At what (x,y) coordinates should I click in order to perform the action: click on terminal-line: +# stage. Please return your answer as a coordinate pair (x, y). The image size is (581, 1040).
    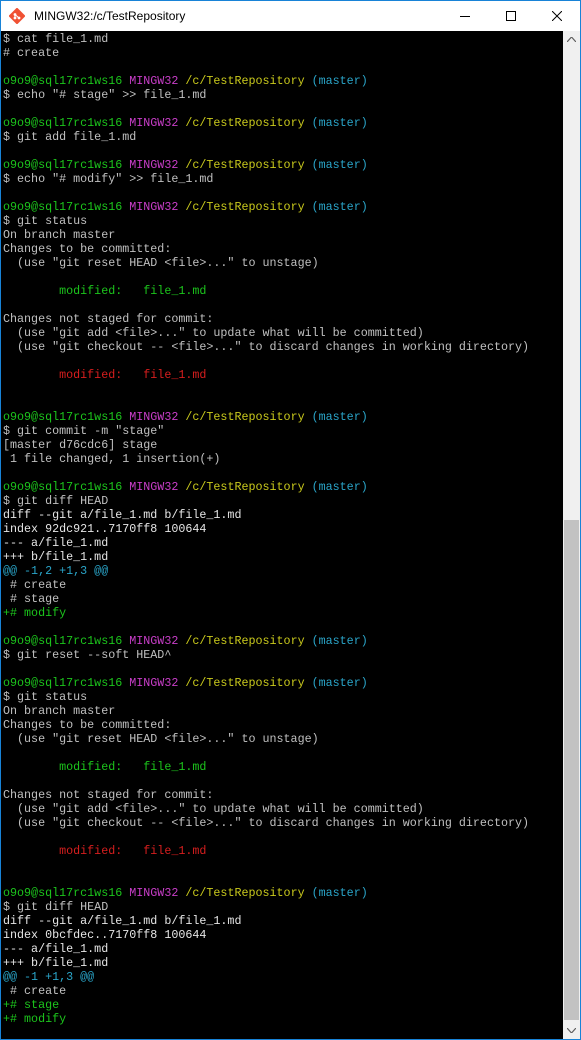
    Looking at the image, I should click on (266, 1005).